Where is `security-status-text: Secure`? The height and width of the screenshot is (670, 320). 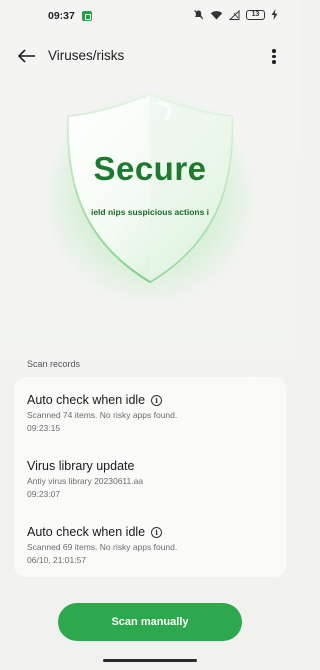 security-status-text: Secure is located at coordinates (150, 168).